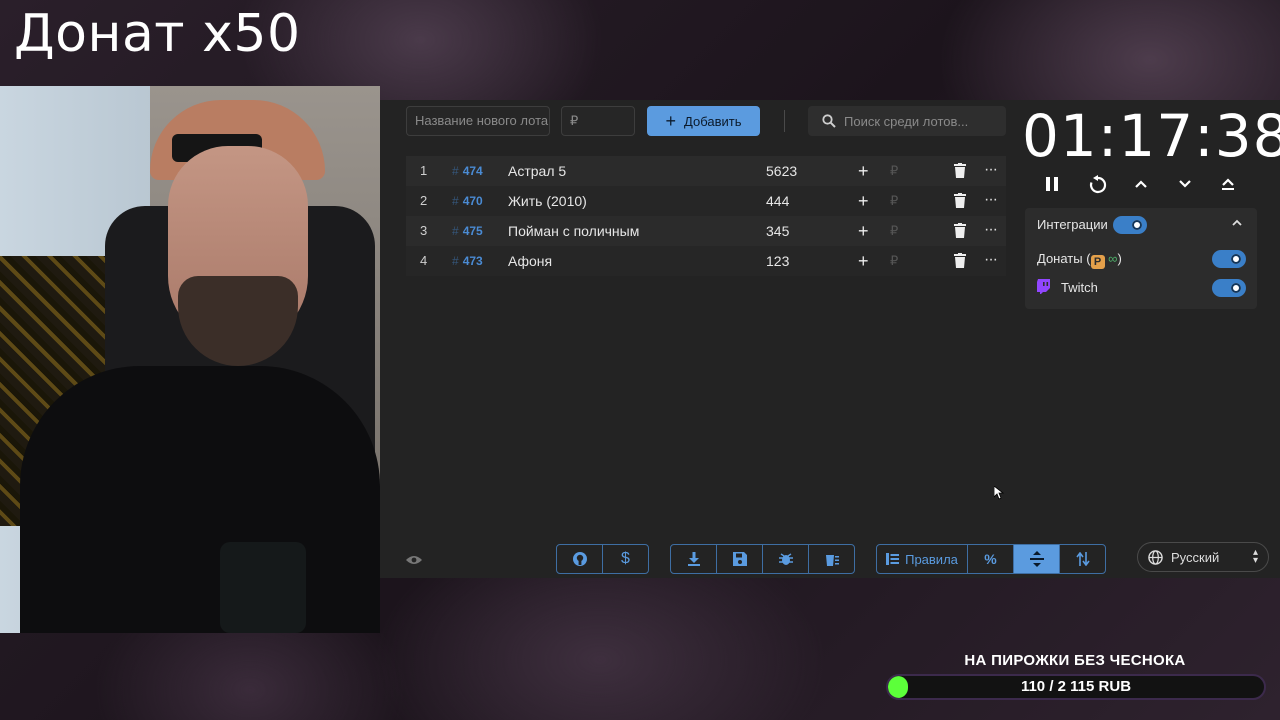 Image resolution: width=1280 pixels, height=720 pixels. What do you see at coordinates (1064, 258) in the screenshot?
I see `donations-label-text: Донаты (` at bounding box center [1064, 258].